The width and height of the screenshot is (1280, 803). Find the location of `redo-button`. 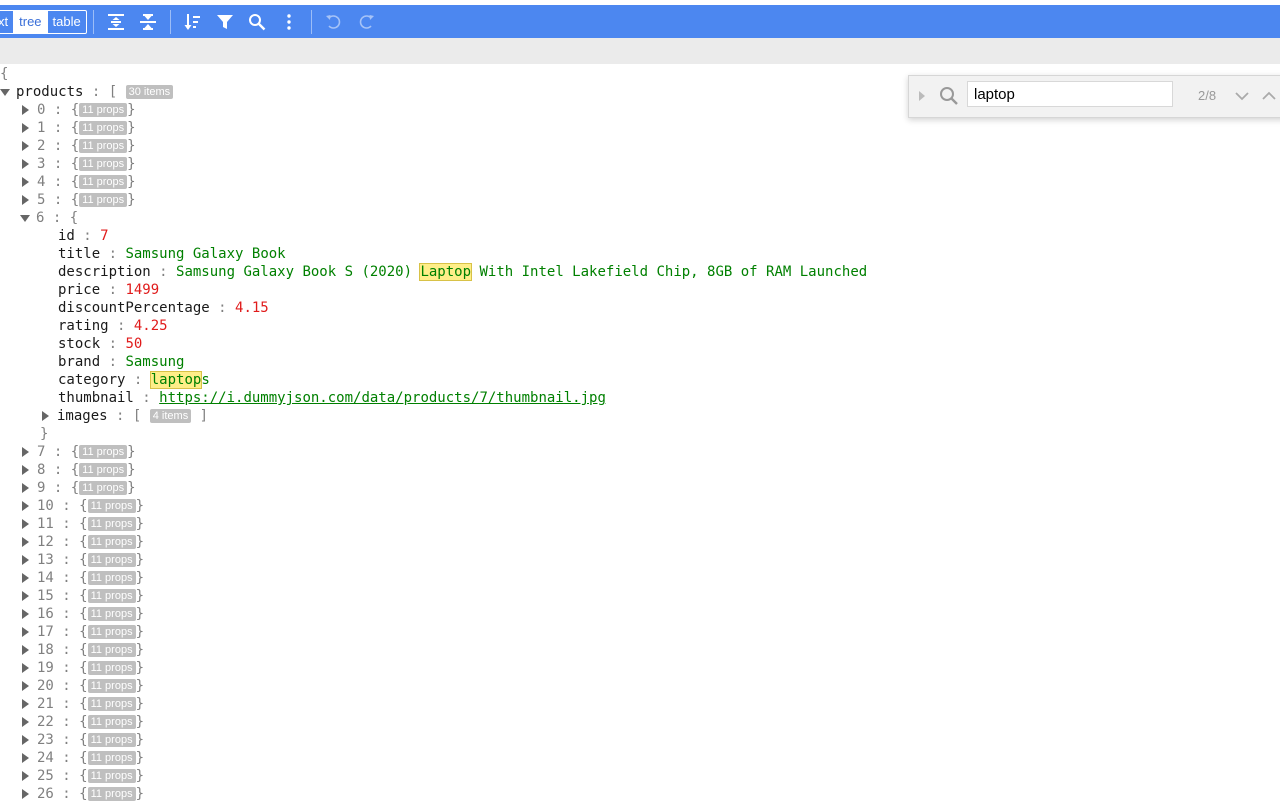

redo-button is located at coordinates (366, 21).